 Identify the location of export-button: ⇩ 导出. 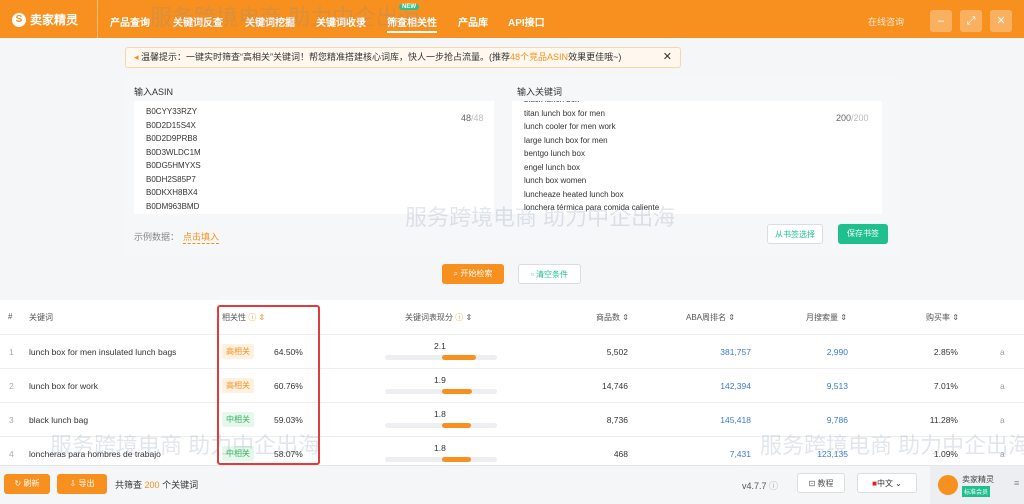
(82, 484).